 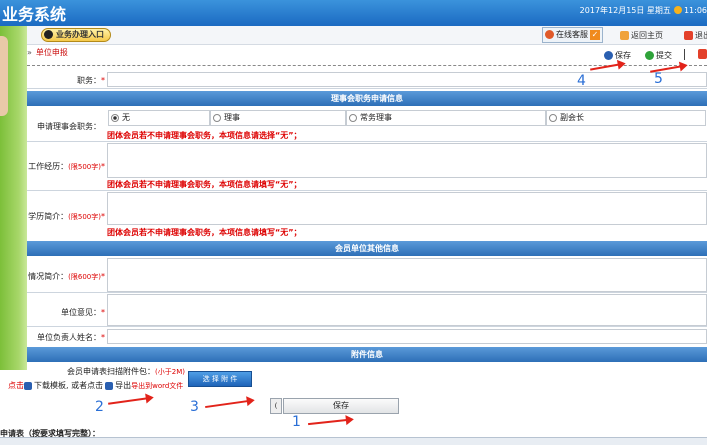 I want to click on business-entry-button: 业务办理入口, so click(x=76, y=35).